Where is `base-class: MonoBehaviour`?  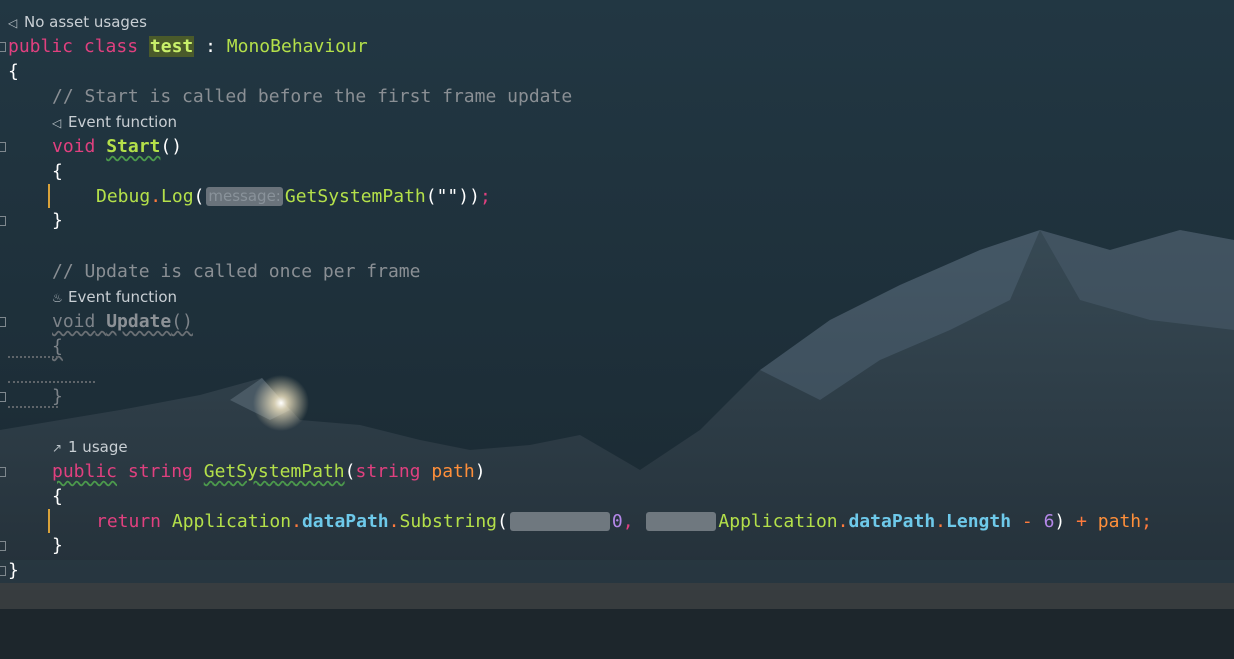
base-class: MonoBehaviour is located at coordinates (297, 46).